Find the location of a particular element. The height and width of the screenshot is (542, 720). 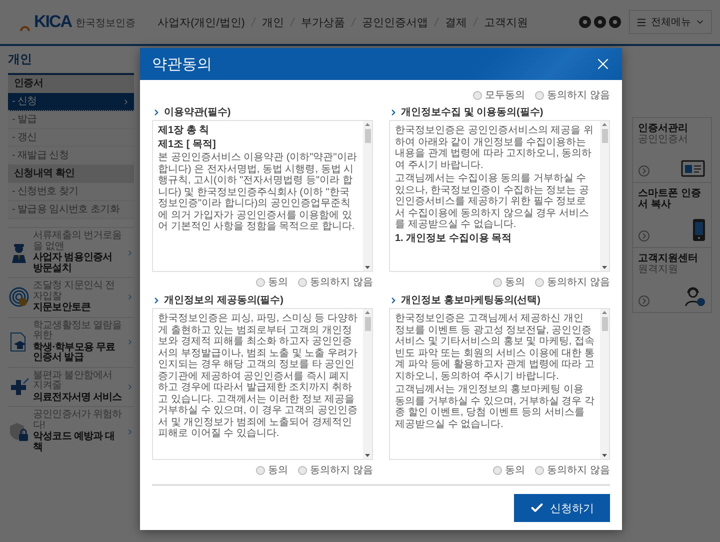

quick-link-title: 인증서관리 is located at coordinates (663, 128).